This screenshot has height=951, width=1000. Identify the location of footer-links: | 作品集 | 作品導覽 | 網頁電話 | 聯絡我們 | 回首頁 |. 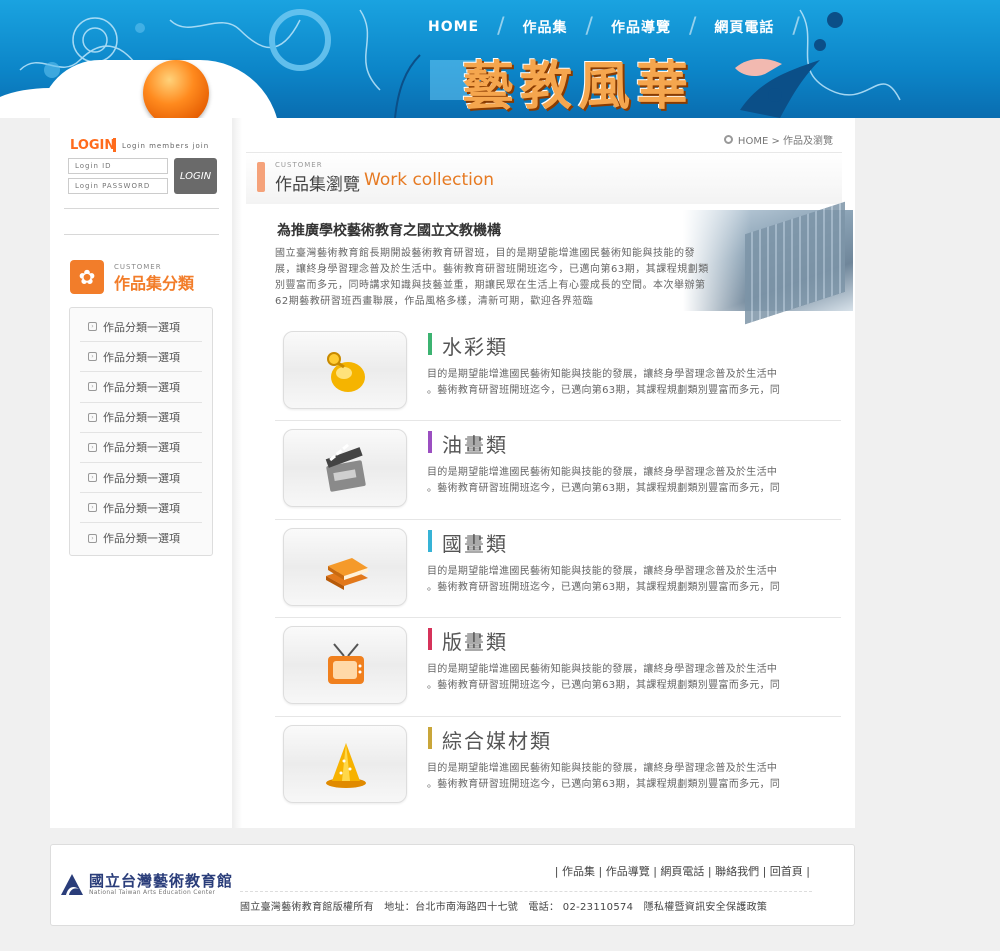
(682, 871).